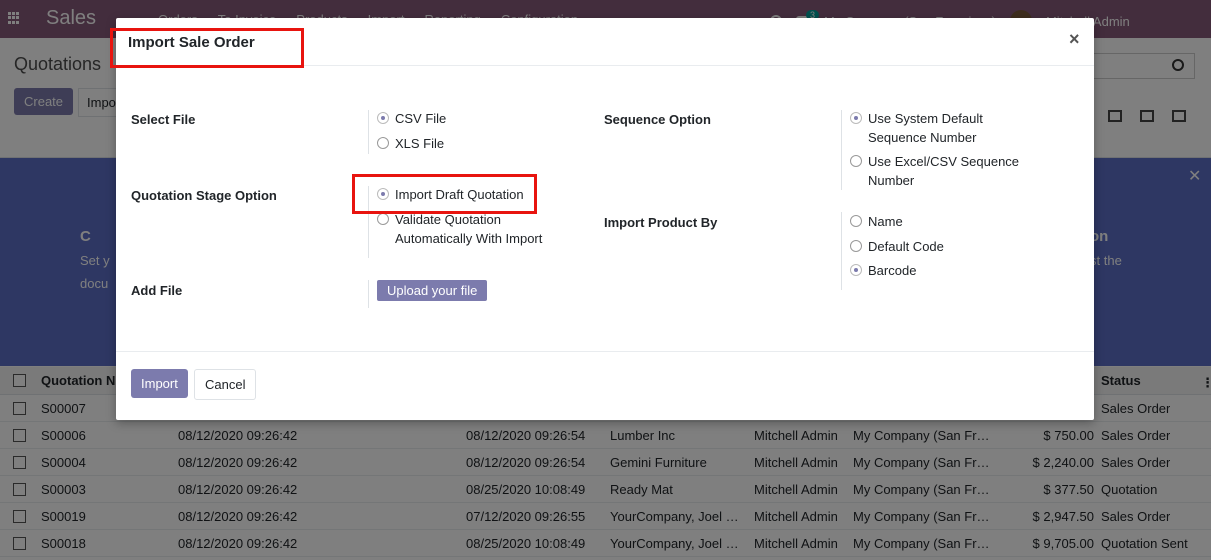 This screenshot has width=1211, height=560. I want to click on radio-label: Use Excel/CSV Sequence Number, so click(944, 171).